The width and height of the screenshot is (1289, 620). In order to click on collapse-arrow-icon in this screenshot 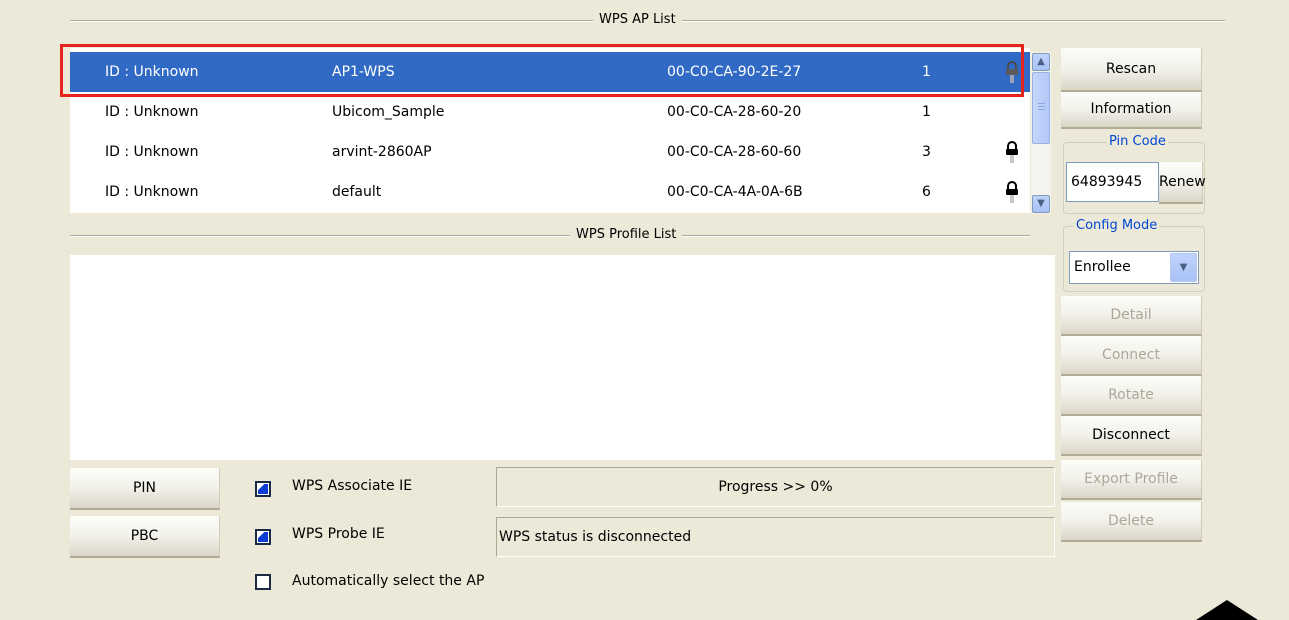, I will do `click(1227, 610)`.